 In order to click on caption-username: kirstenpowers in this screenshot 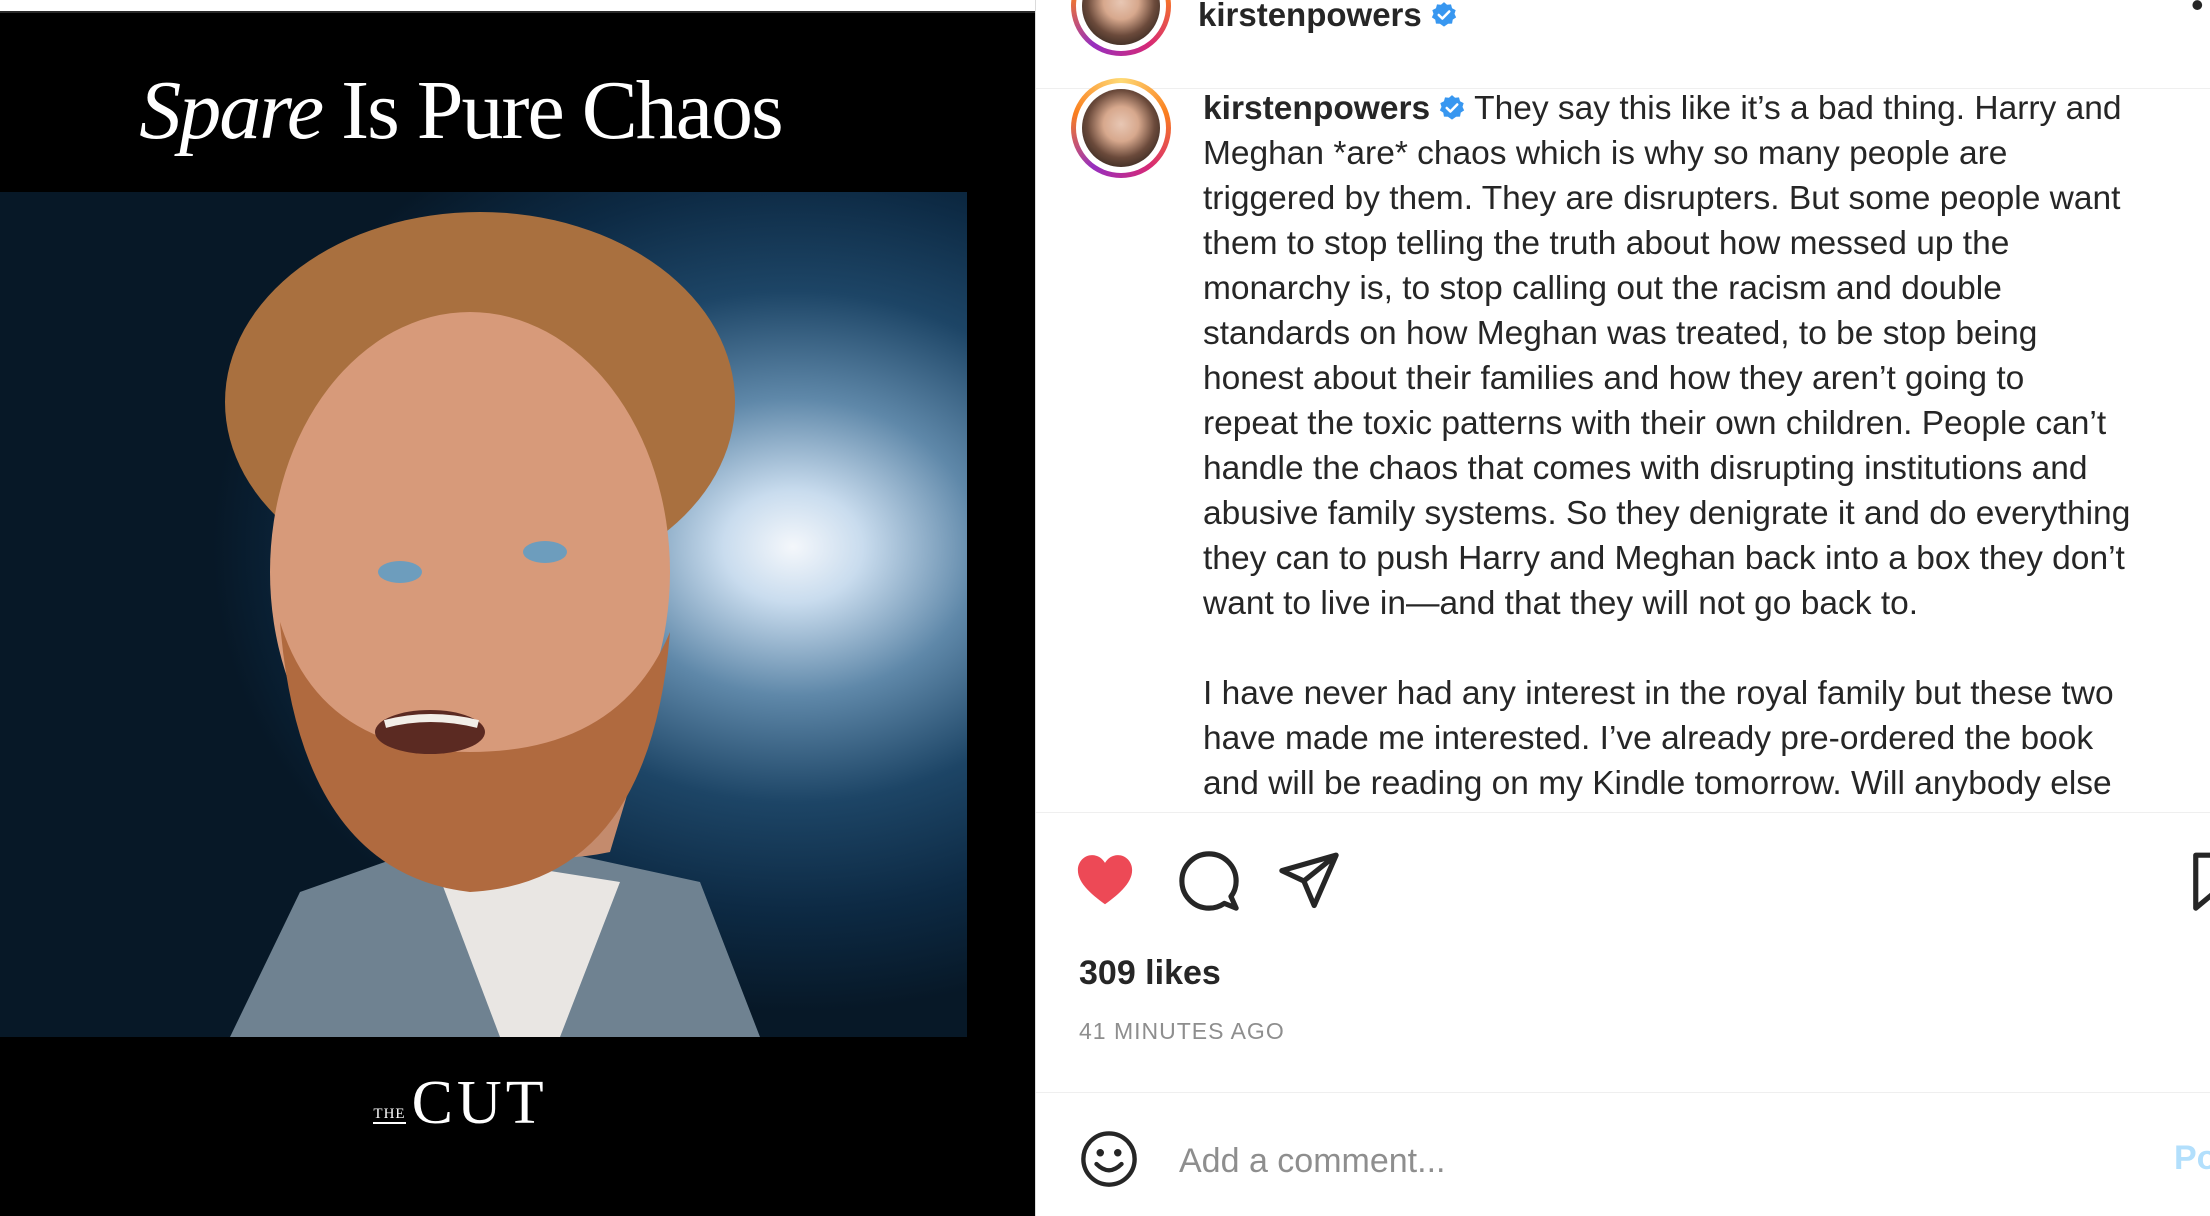, I will do `click(1316, 108)`.